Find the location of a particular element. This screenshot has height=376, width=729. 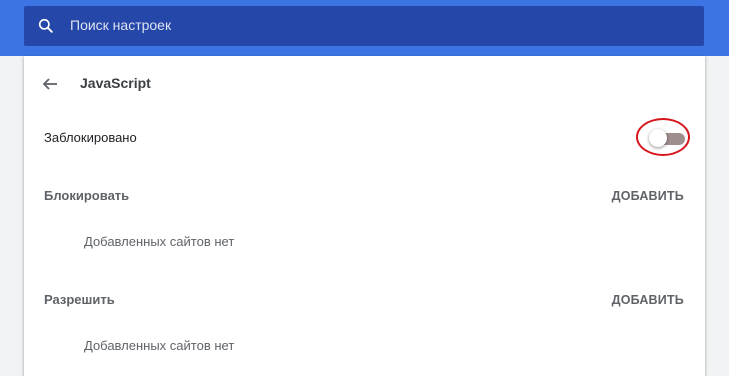

arrow-back-icon is located at coordinates (50, 84).